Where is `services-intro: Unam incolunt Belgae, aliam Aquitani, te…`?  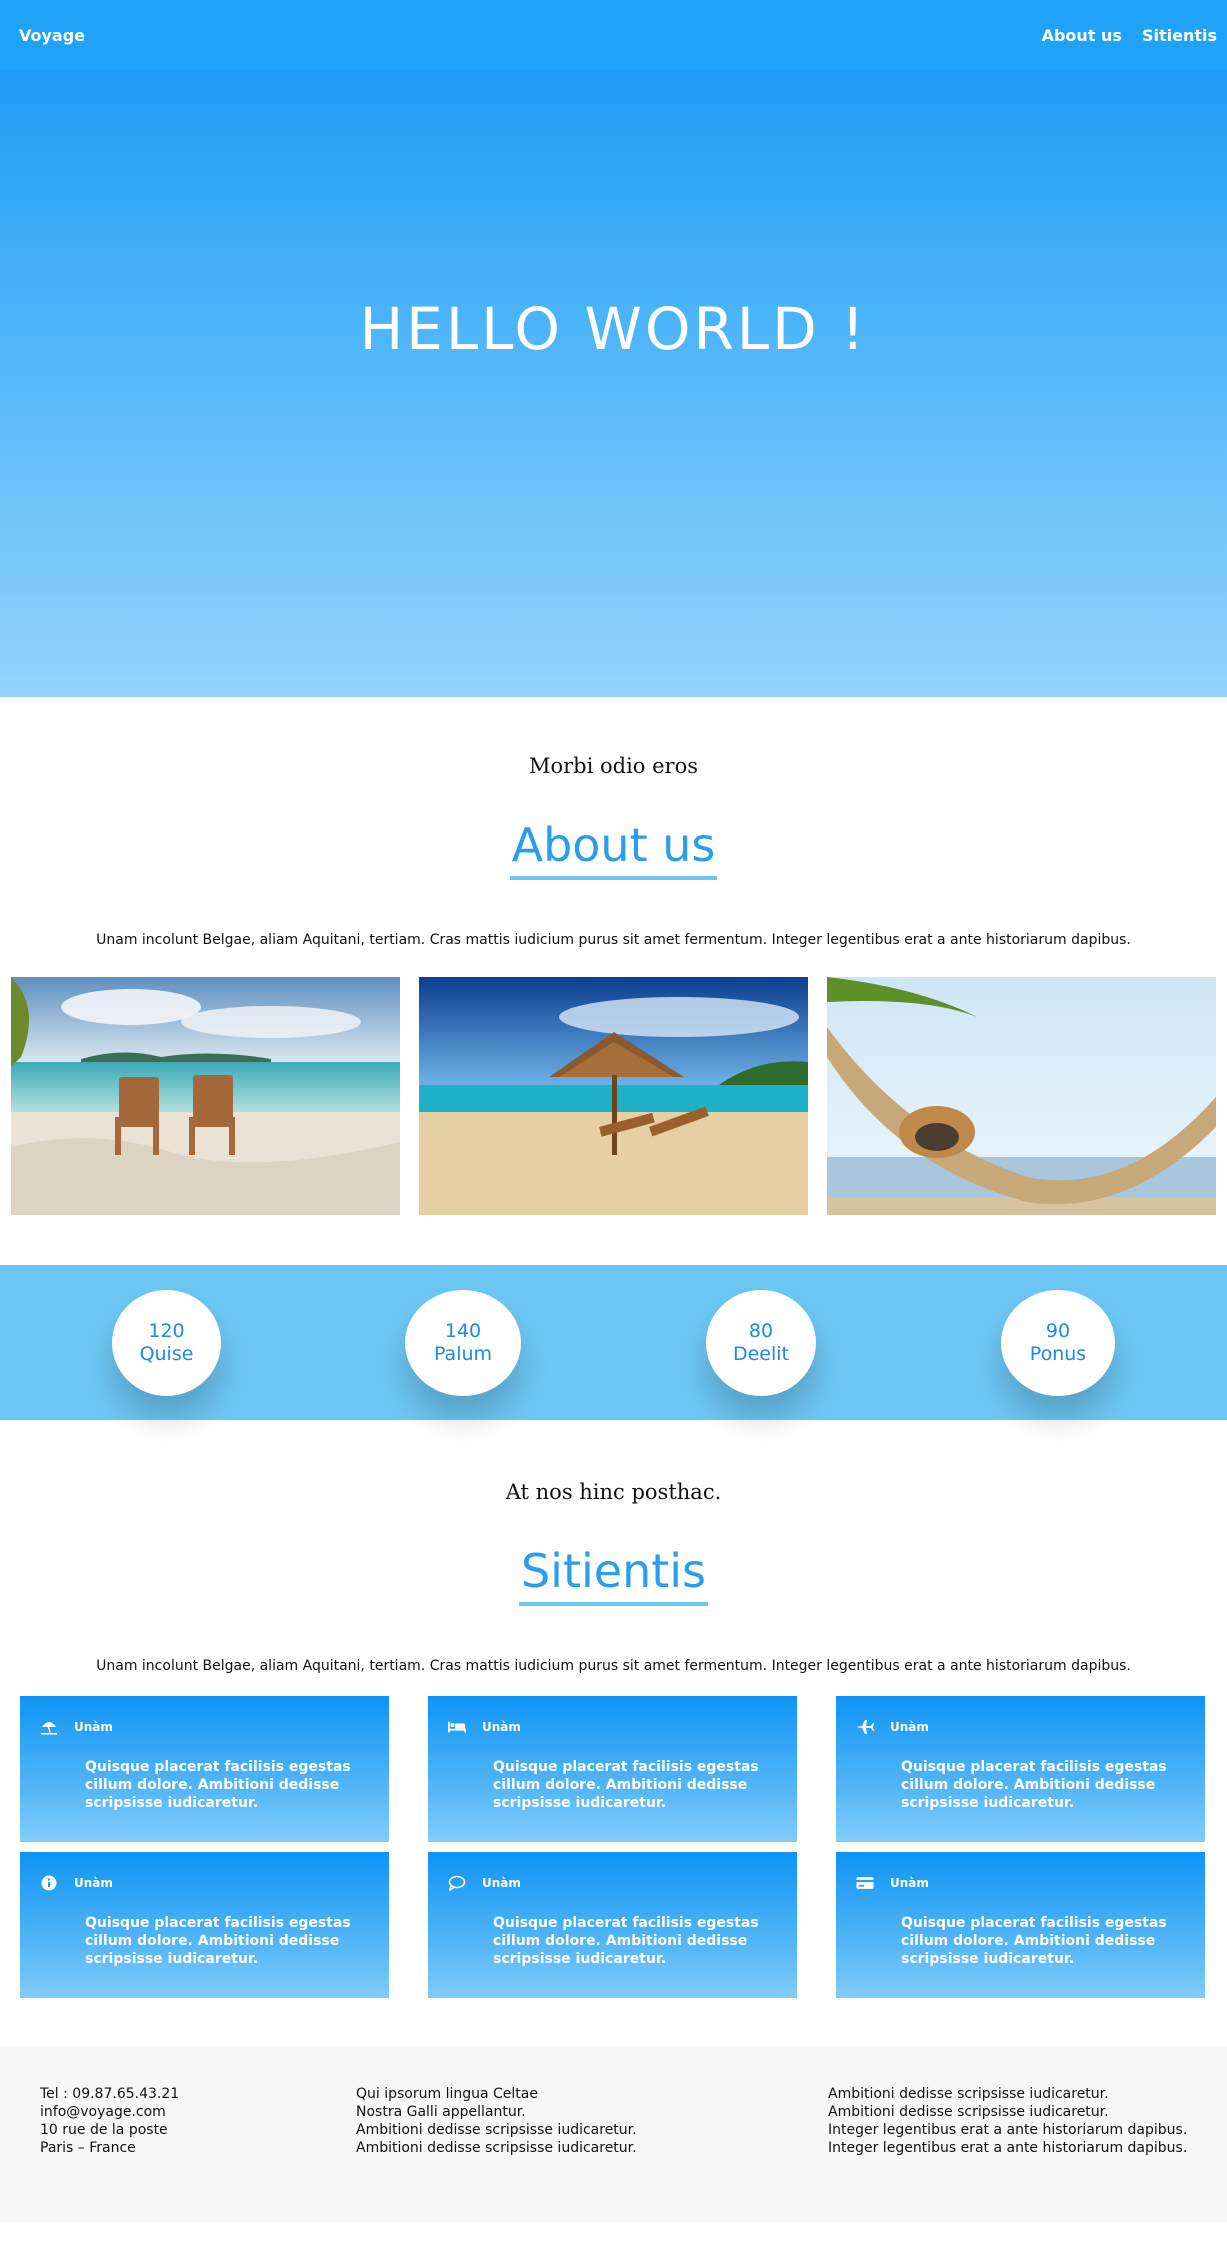 services-intro: Unam incolunt Belgae, aliam Aquitani, te… is located at coordinates (613, 1666).